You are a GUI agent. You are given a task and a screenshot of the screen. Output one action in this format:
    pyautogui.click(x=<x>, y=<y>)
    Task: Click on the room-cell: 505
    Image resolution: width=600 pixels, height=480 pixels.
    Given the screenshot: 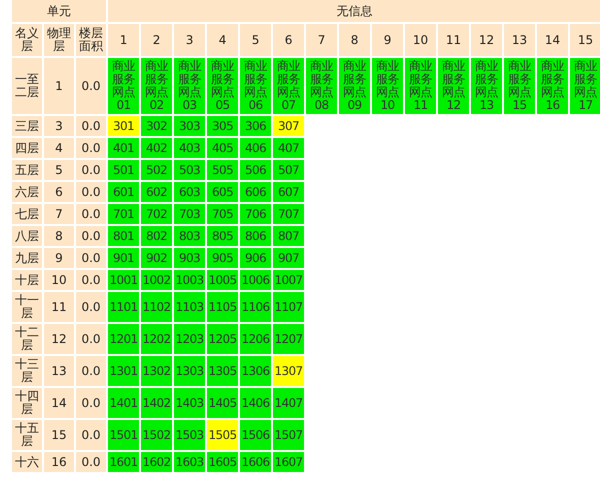 What is the action you would take?
    pyautogui.click(x=222, y=170)
    